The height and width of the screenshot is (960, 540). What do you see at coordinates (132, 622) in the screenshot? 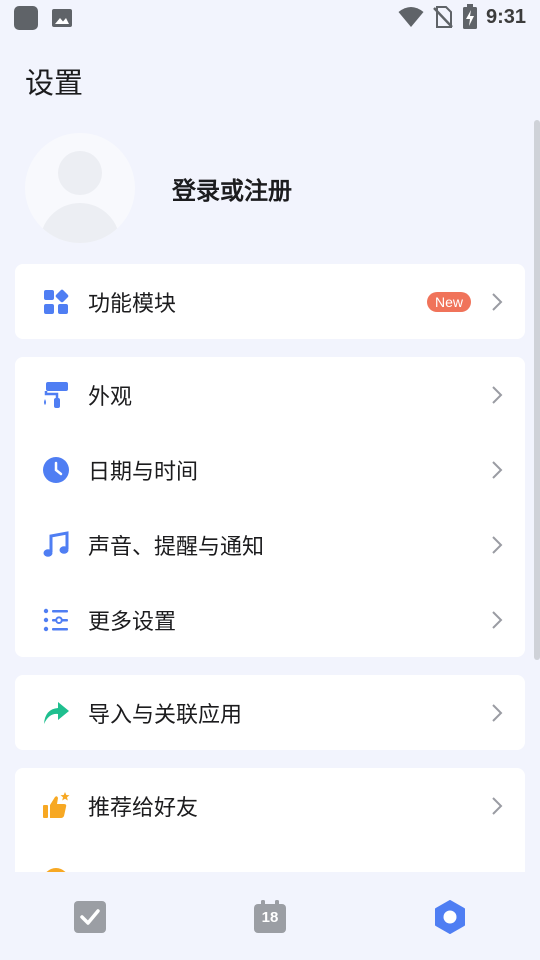
I see `settings-item-label: 更多设置` at bounding box center [132, 622].